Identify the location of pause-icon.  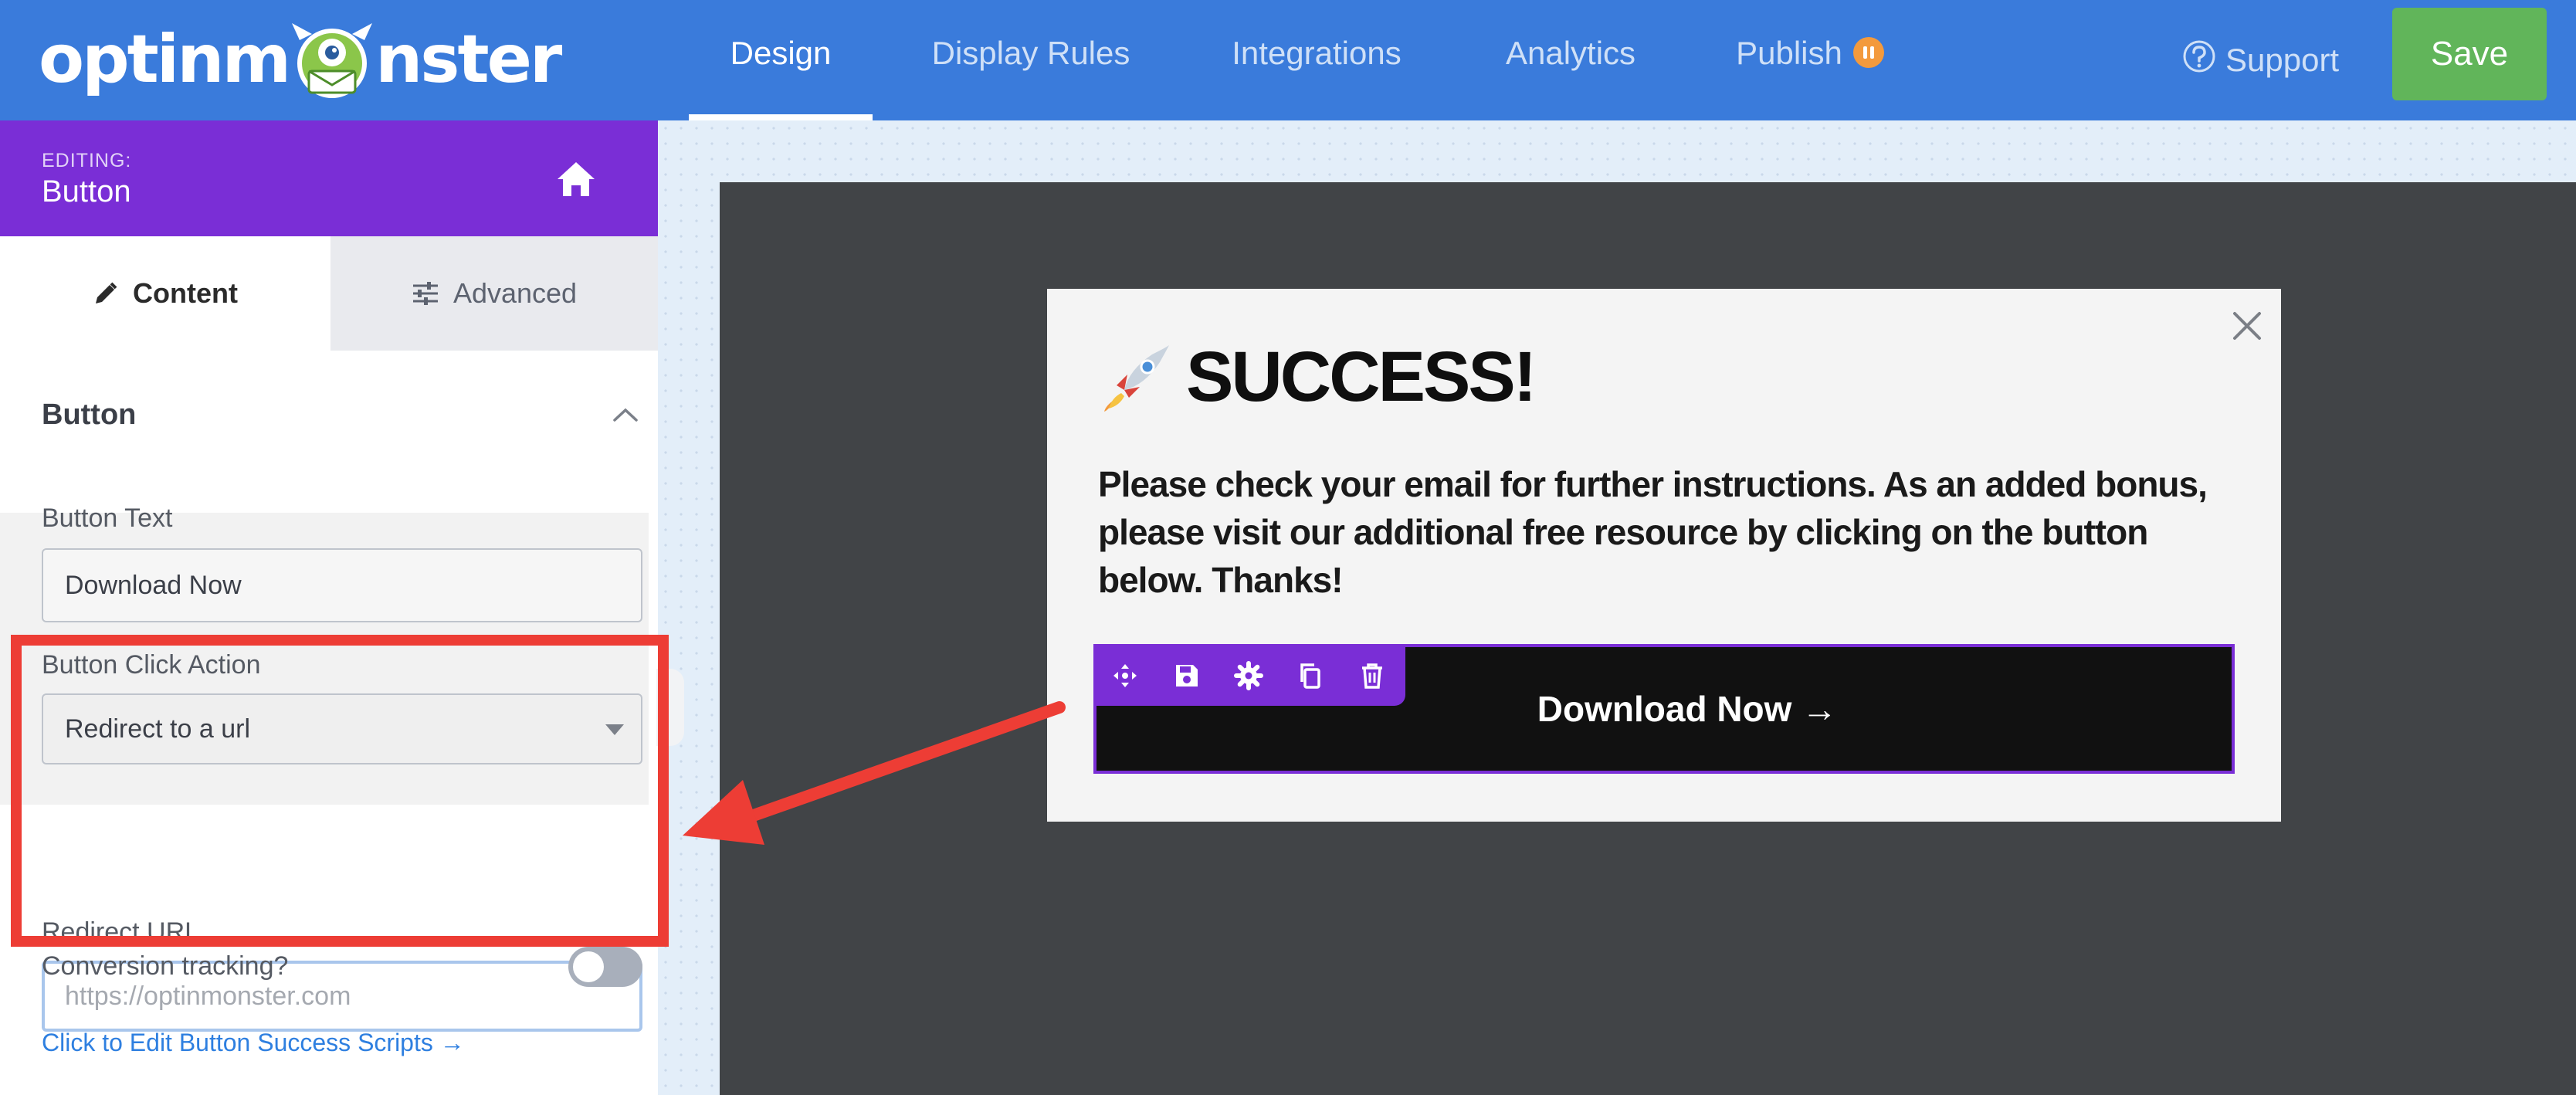
(1868, 52).